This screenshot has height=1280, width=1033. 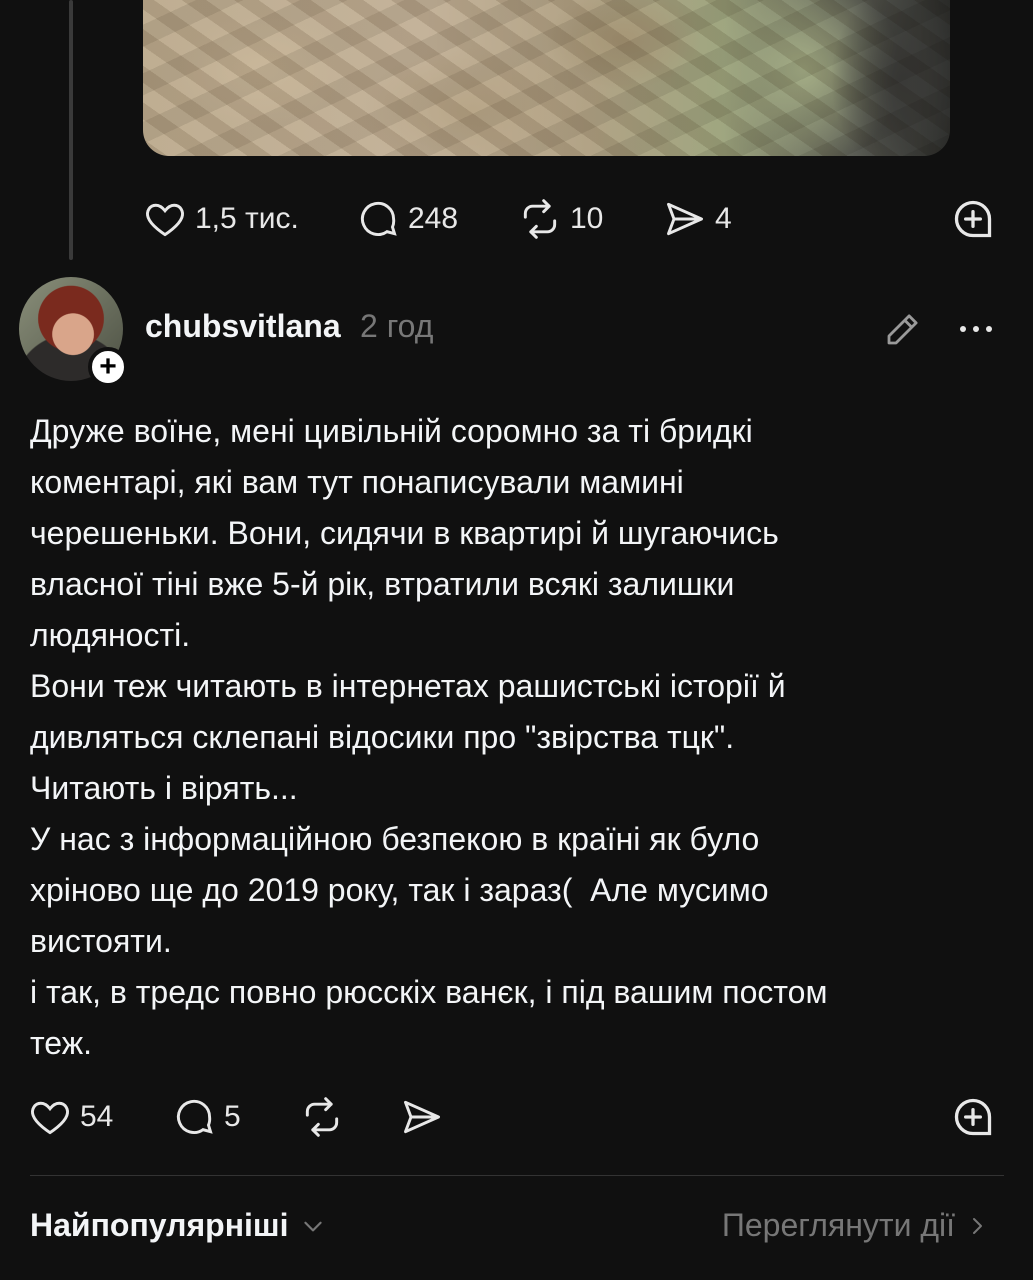 I want to click on reply-actions: 54 5, so click(x=516, y=1117).